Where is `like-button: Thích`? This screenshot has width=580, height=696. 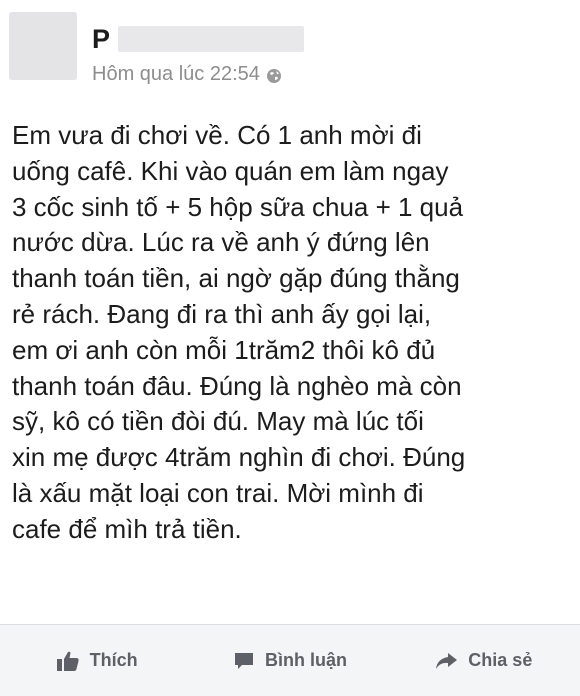
like-button: Thích is located at coordinates (96, 661).